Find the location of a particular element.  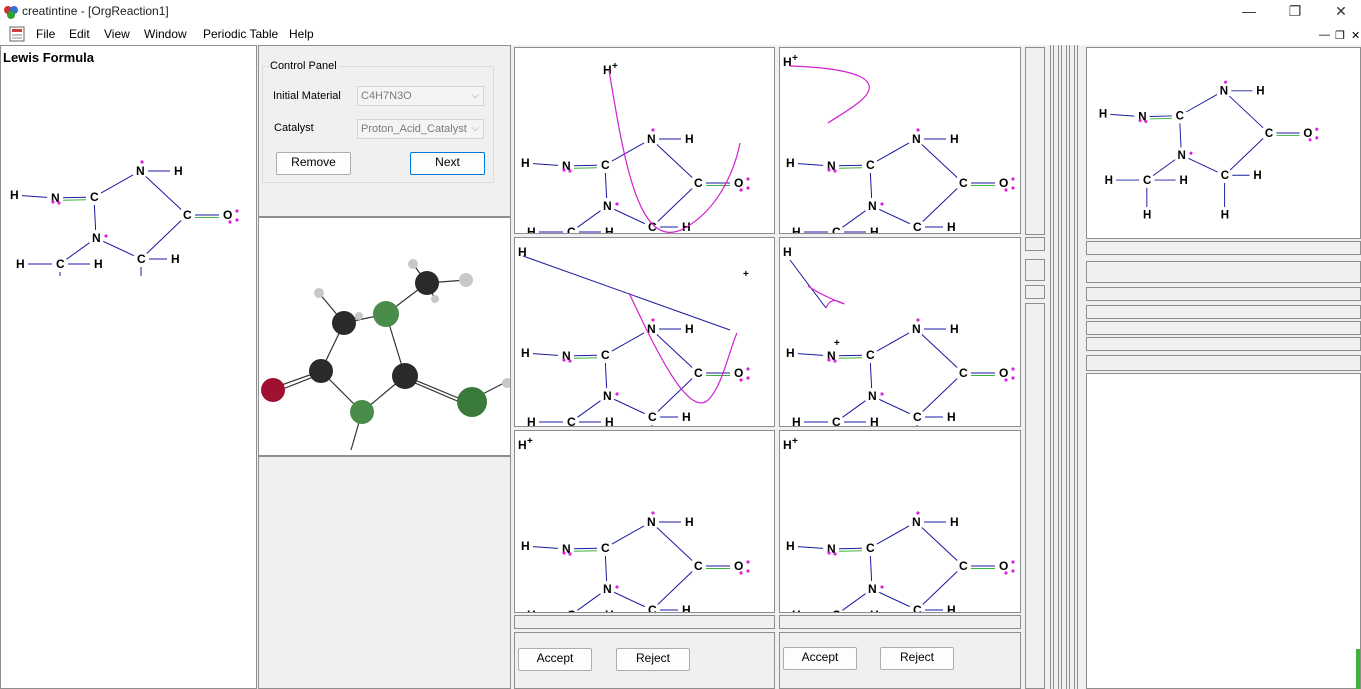

initial-material-select: C4H7N3O ⌵ is located at coordinates (420, 96).